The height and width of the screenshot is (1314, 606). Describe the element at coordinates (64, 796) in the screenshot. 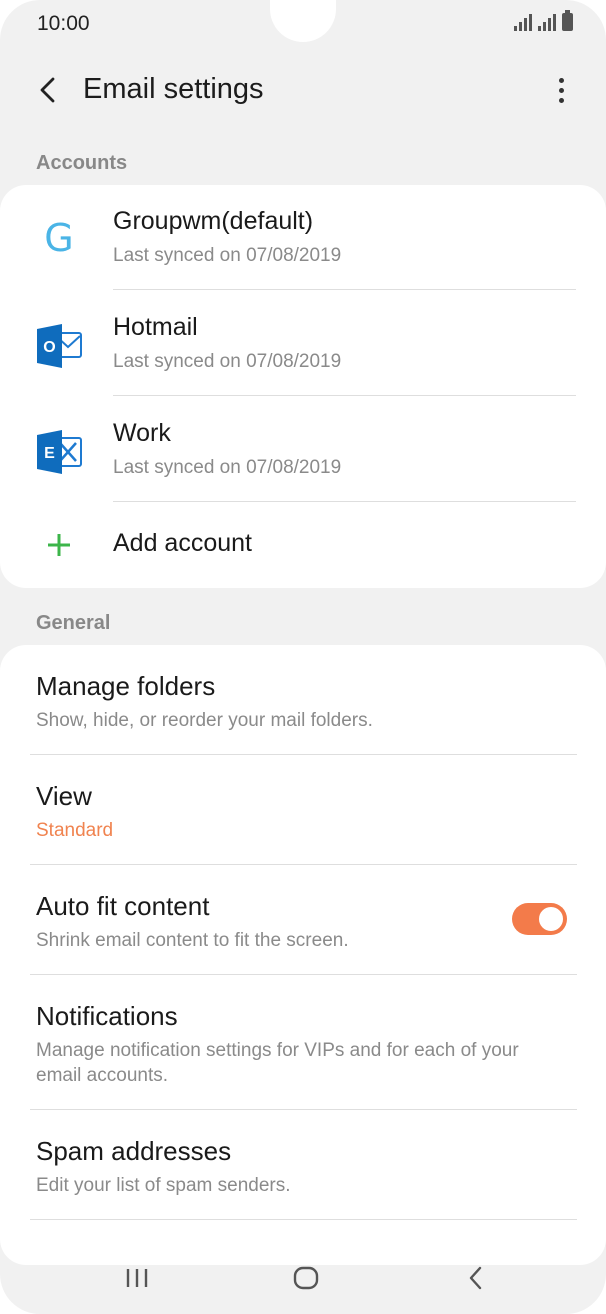

I see `setting-title: View` at that location.